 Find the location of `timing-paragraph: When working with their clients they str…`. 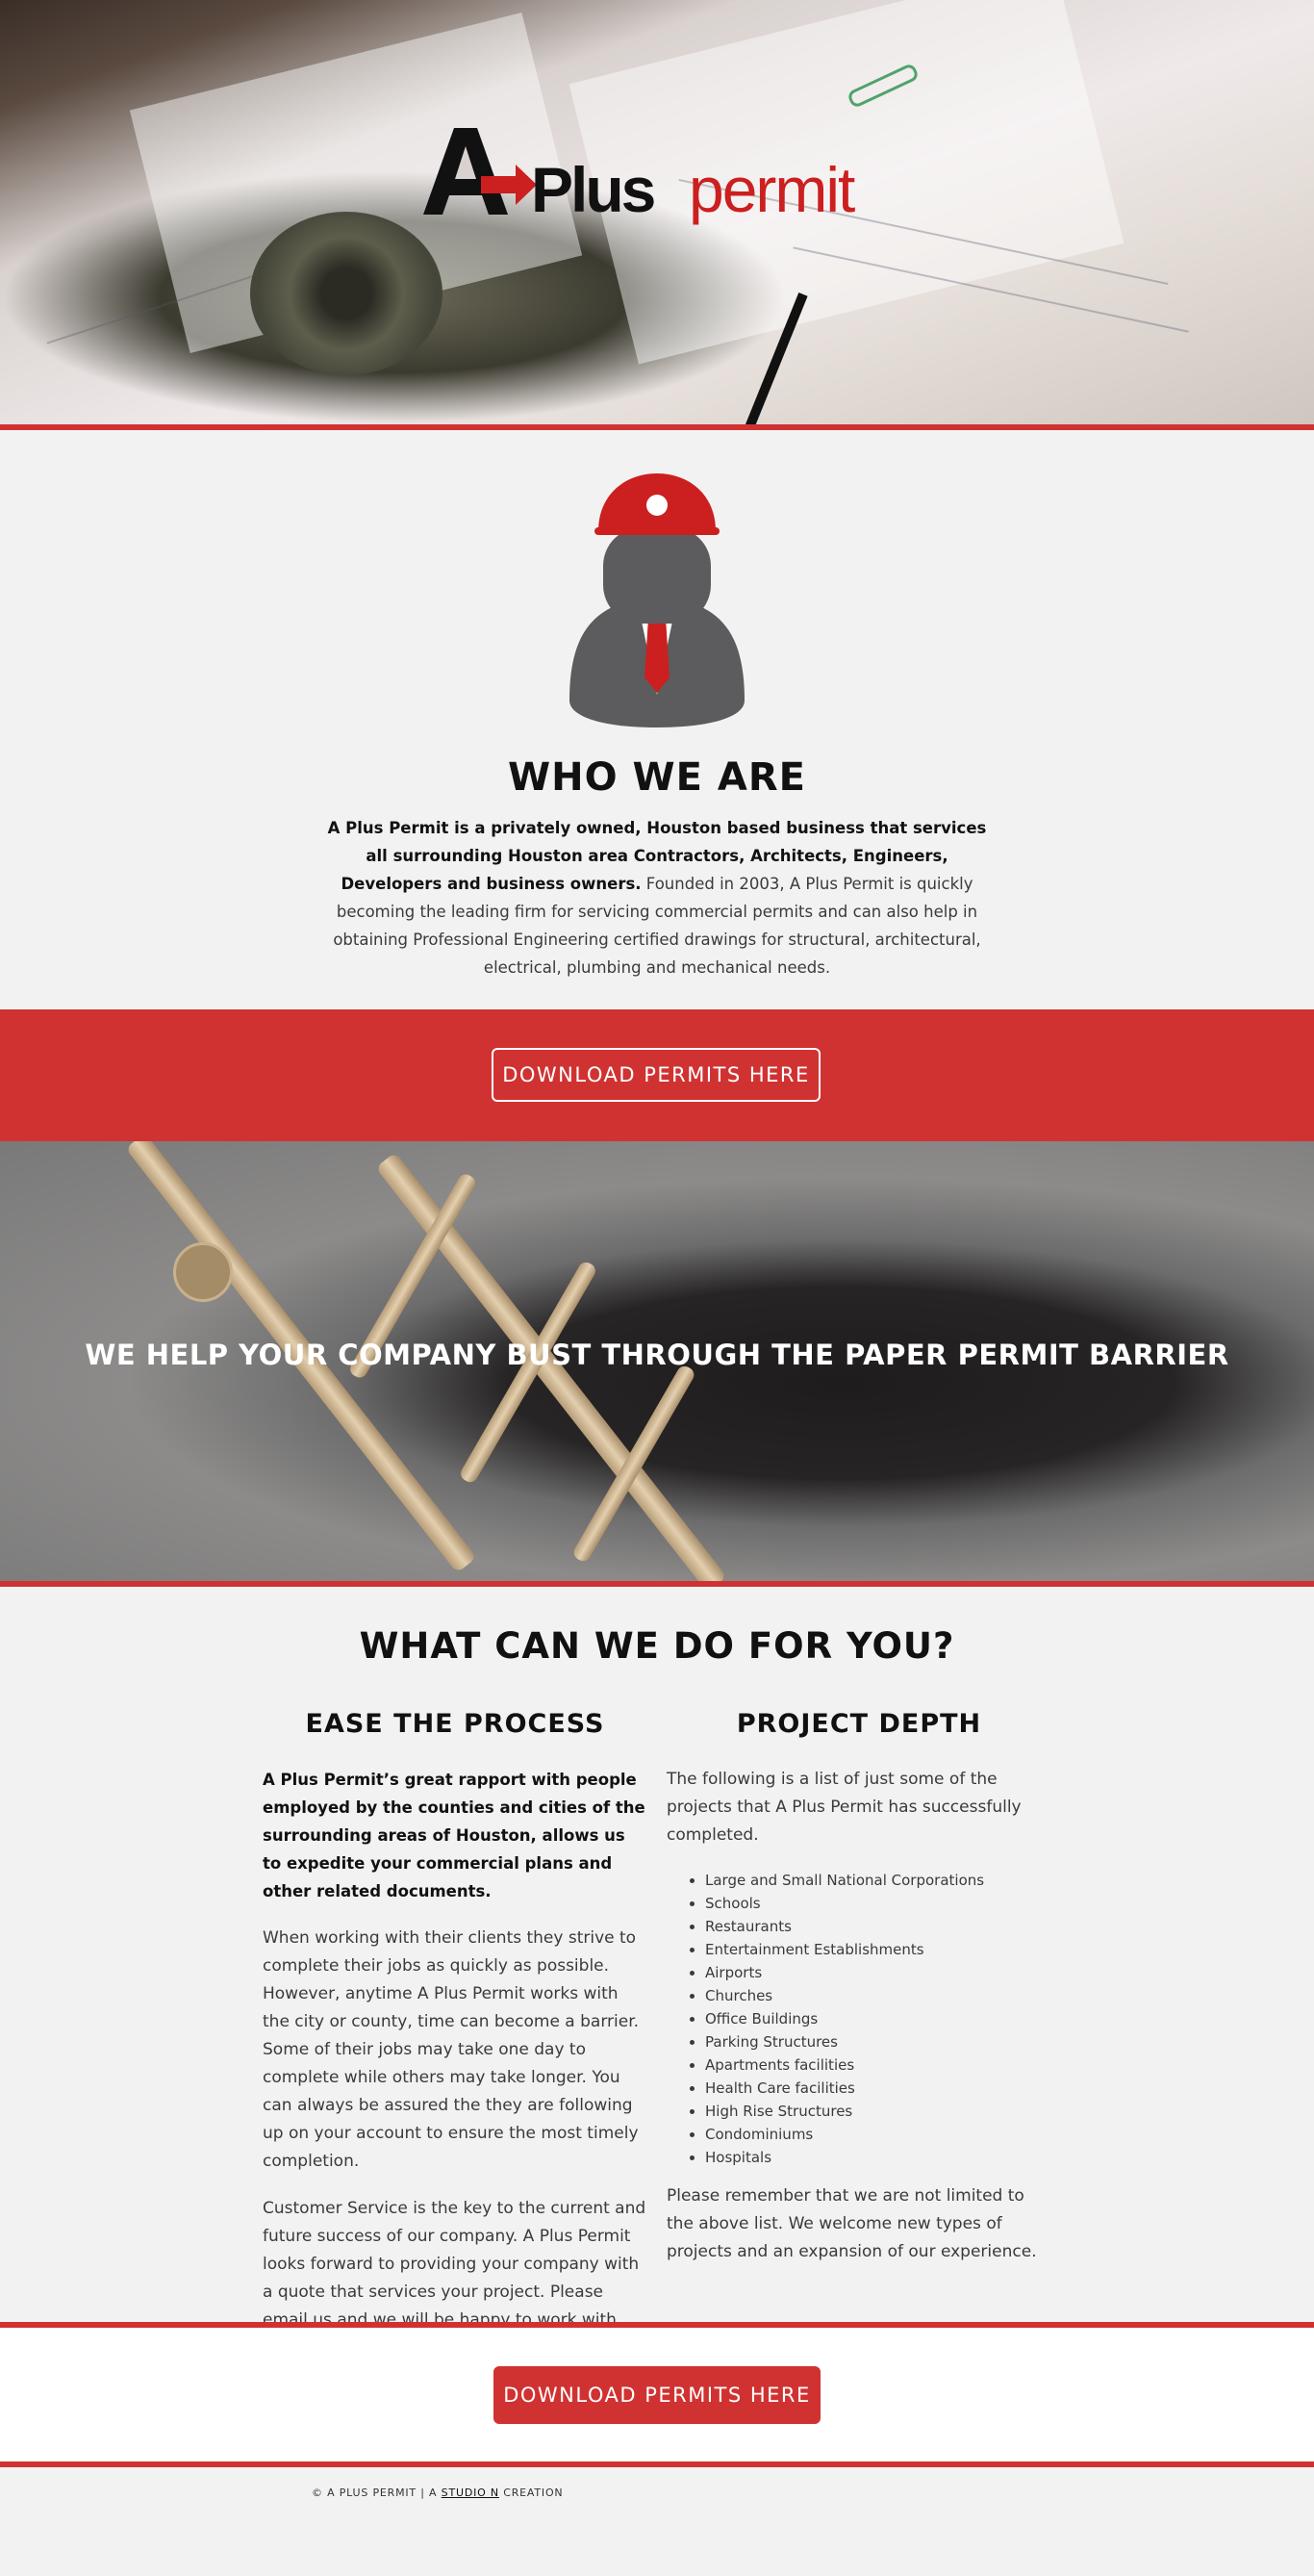

timing-paragraph: When working with their clients they str… is located at coordinates (452, 2049).